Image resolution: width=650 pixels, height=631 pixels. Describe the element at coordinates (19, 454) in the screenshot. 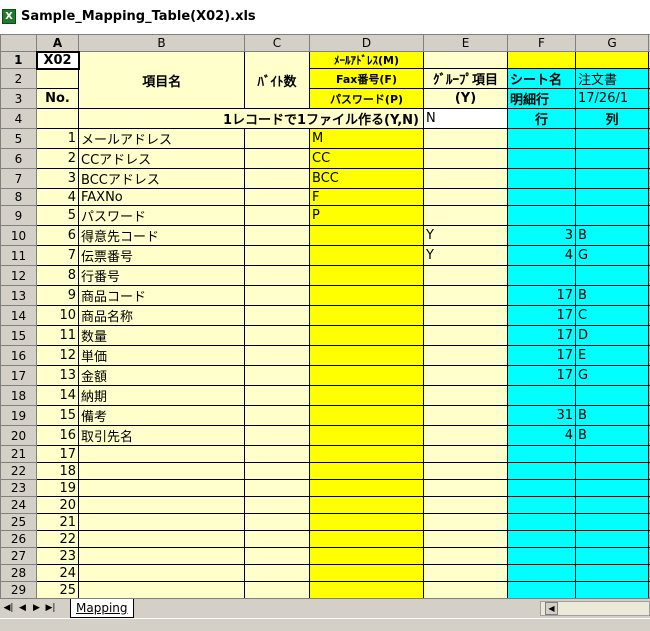

I see `row-header: 21` at that location.